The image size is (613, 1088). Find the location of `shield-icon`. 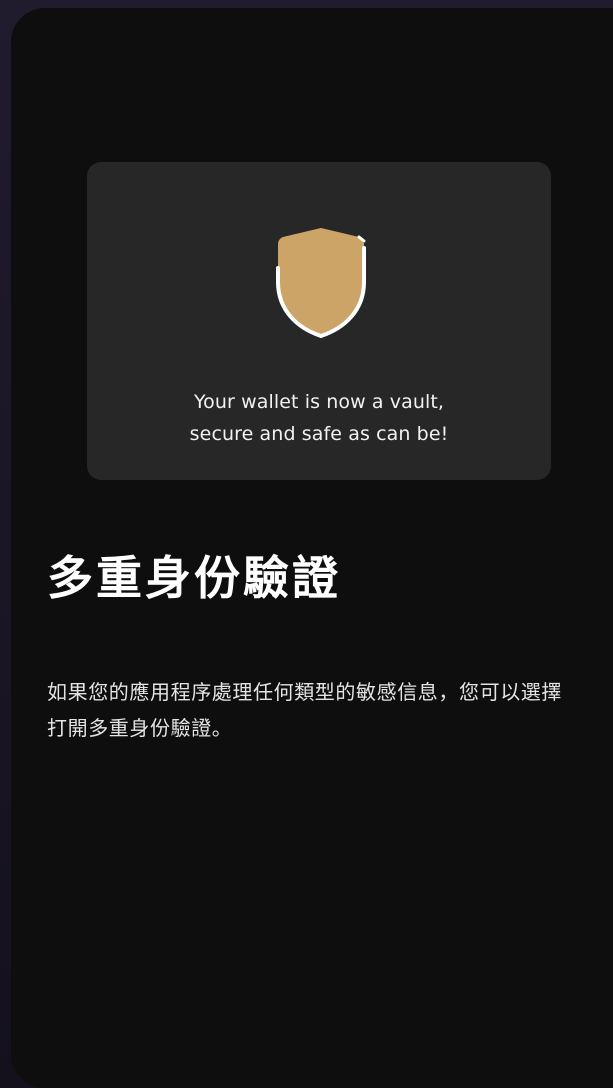

shield-icon is located at coordinates (321, 283).